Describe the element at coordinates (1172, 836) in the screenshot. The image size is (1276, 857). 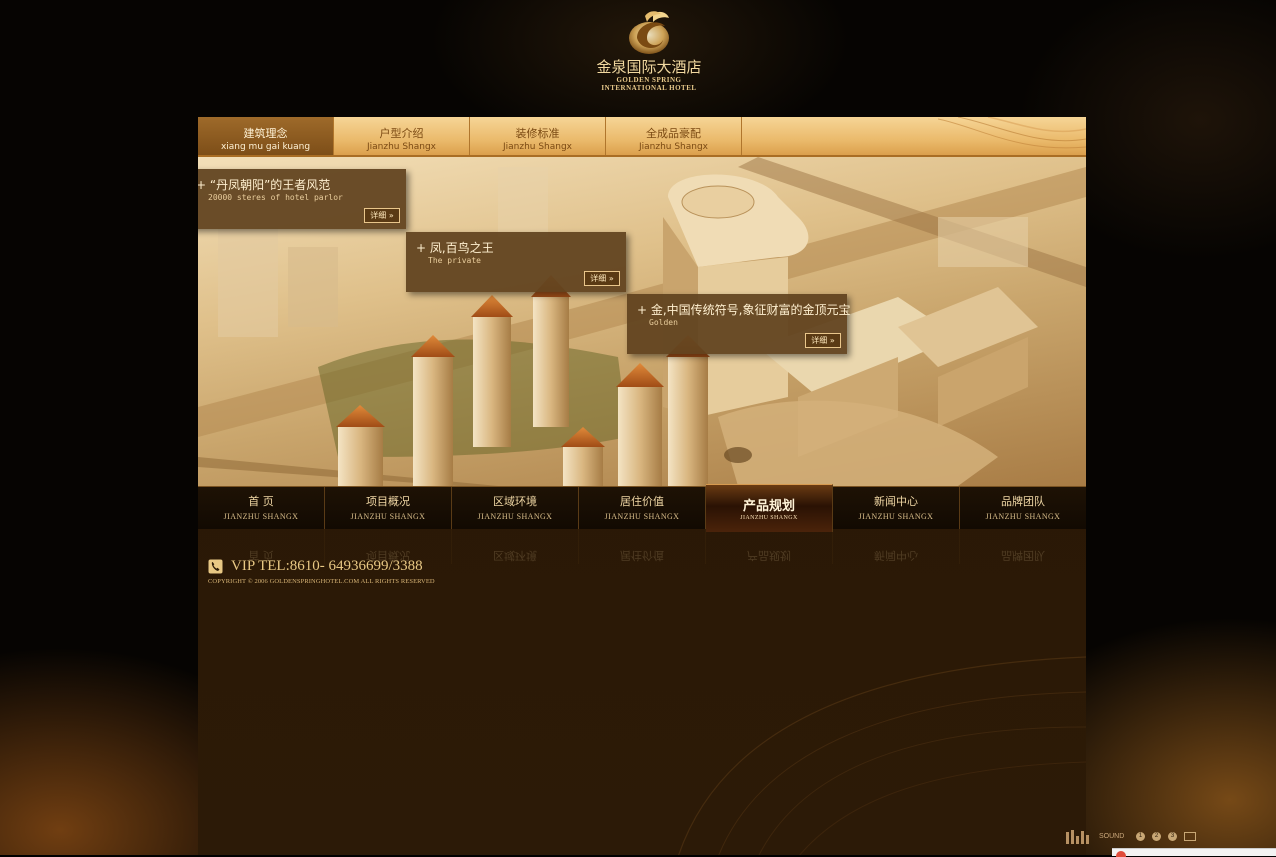
I see `page-button-3: 3` at that location.